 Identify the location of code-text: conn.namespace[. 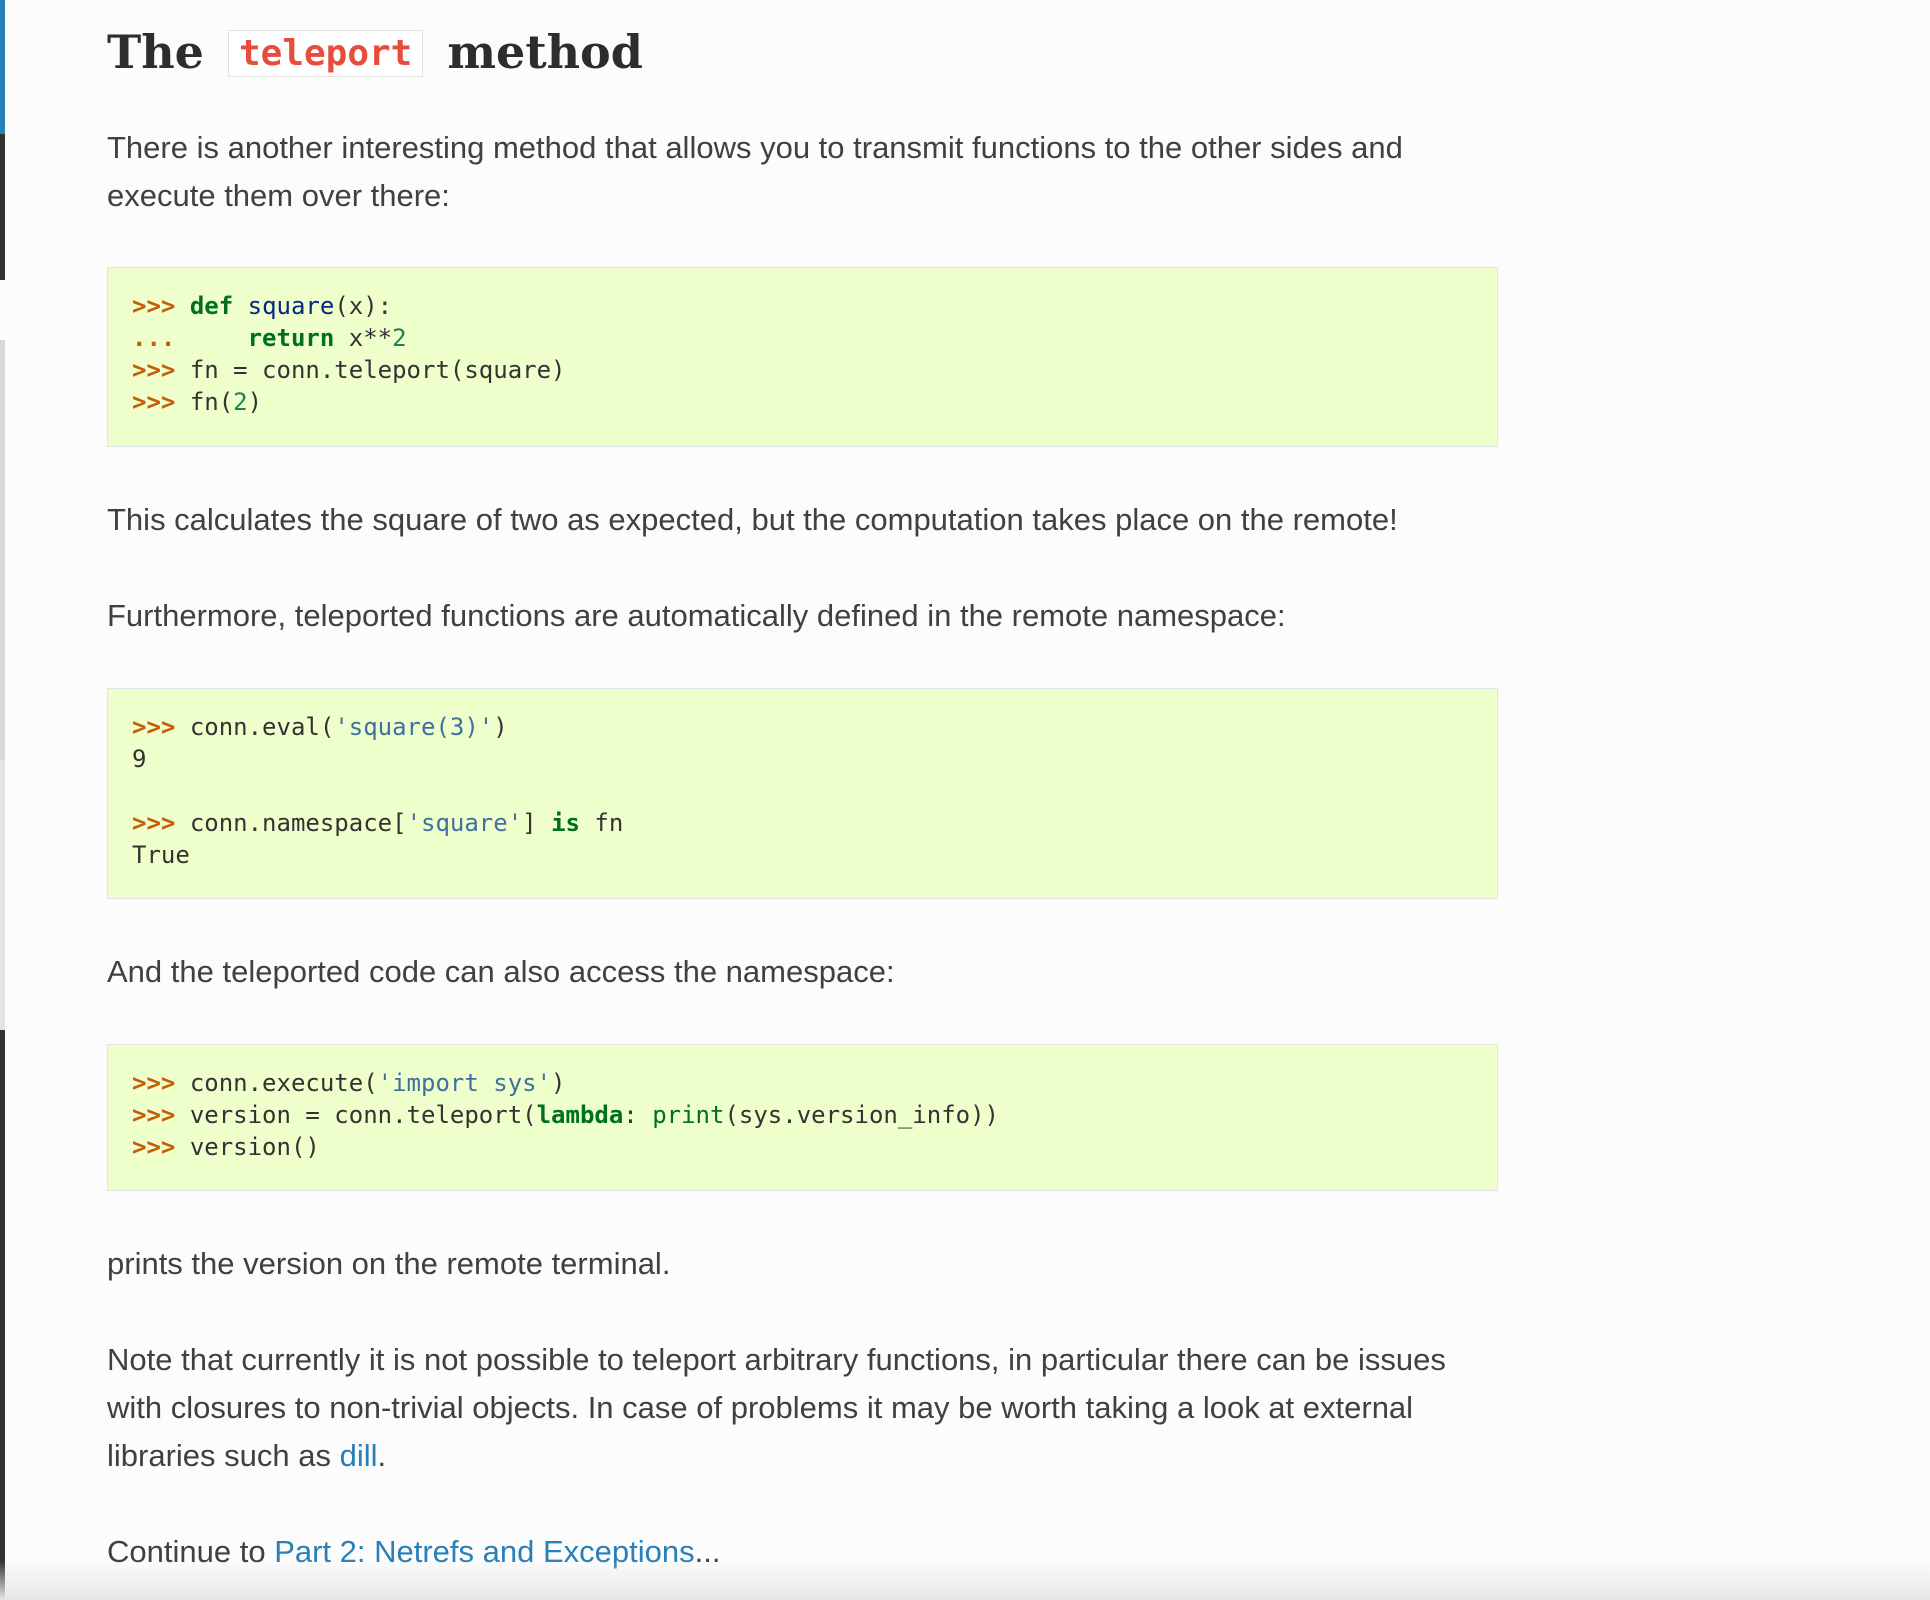
(298, 823).